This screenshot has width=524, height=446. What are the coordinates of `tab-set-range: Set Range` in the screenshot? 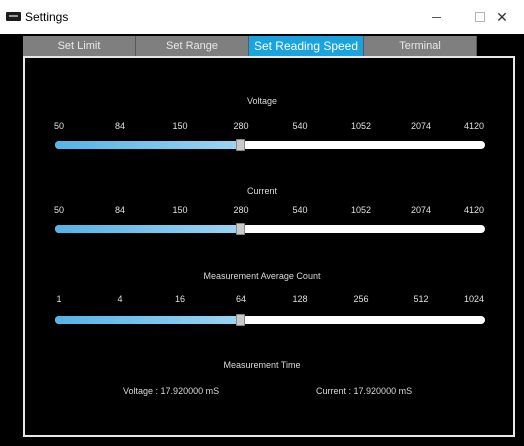 It's located at (192, 46).